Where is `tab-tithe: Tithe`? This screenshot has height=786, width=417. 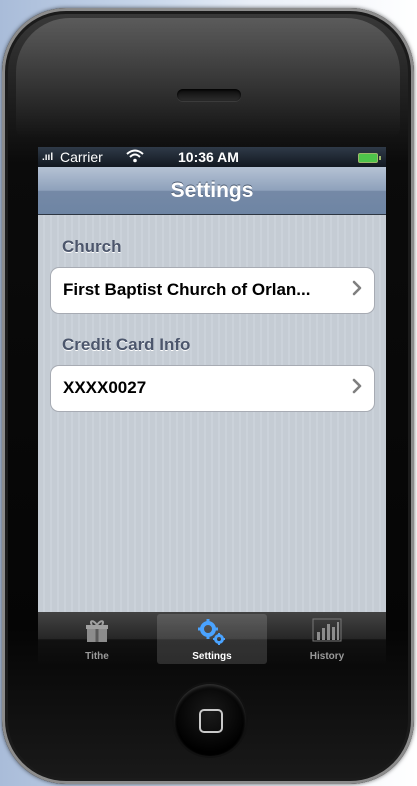
tab-tithe: Tithe is located at coordinates (97, 639).